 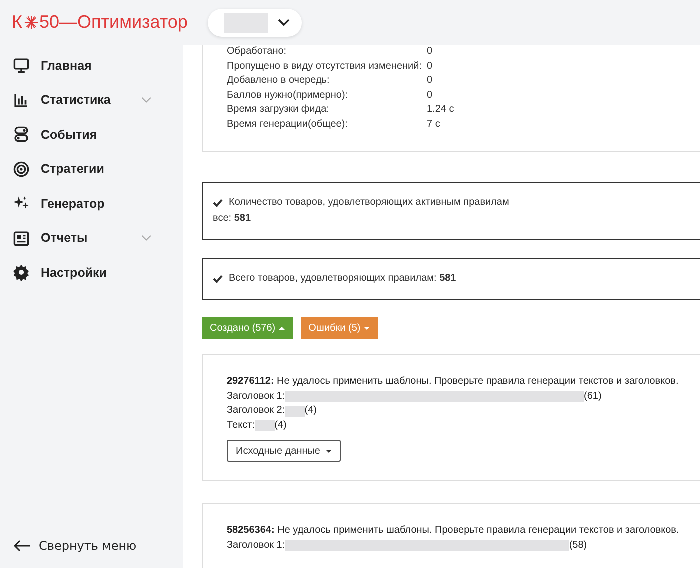 What do you see at coordinates (91, 100) in the screenshot?
I see `sidebar-item: Статистика` at bounding box center [91, 100].